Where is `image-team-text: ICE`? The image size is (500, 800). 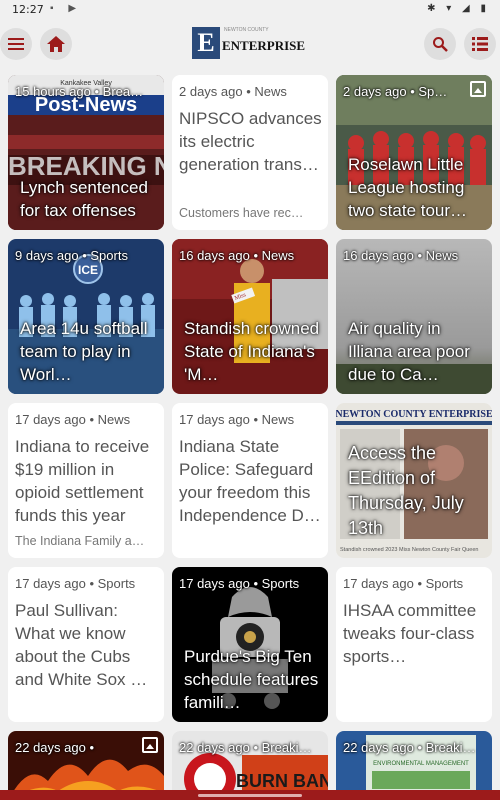 image-team-text: ICE is located at coordinates (88, 270).